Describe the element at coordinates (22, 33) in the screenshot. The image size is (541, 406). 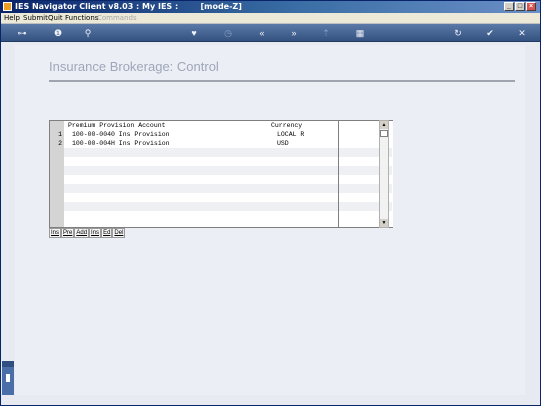
I see `key-icon: ⊶` at that location.